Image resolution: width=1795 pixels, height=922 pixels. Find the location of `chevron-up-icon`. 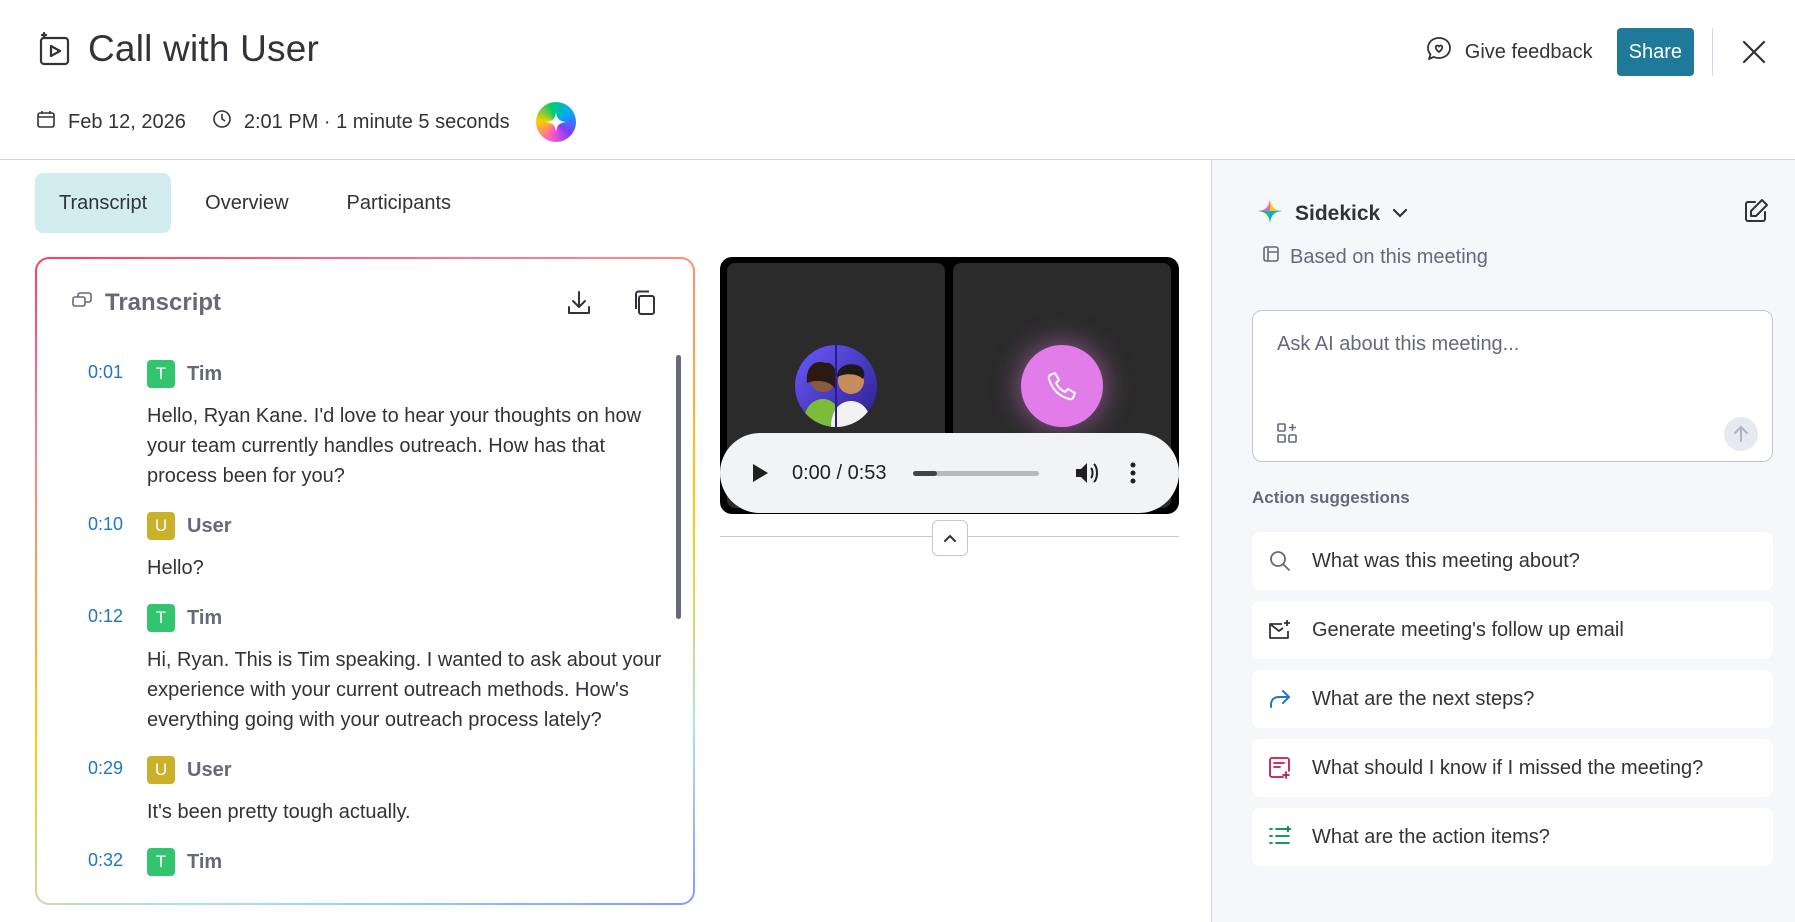

chevron-up-icon is located at coordinates (950, 538).